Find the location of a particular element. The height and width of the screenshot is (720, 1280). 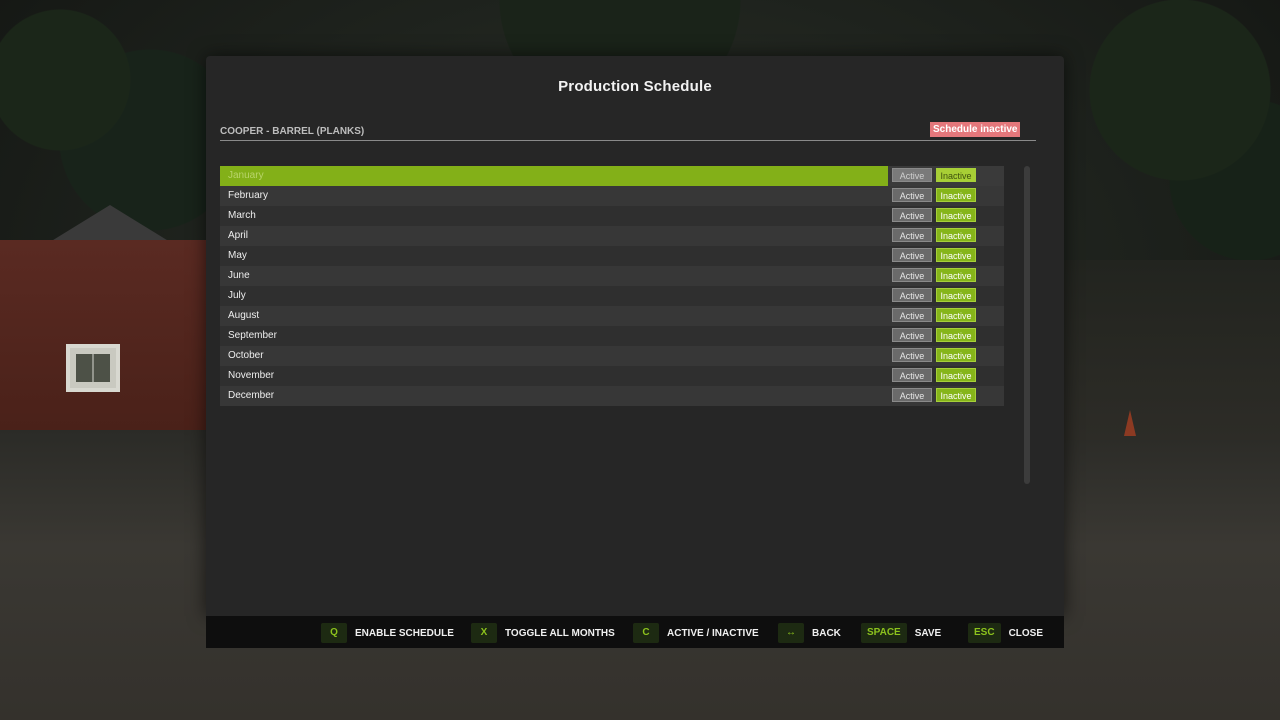

dialog-title: Production Schedule is located at coordinates (635, 86).